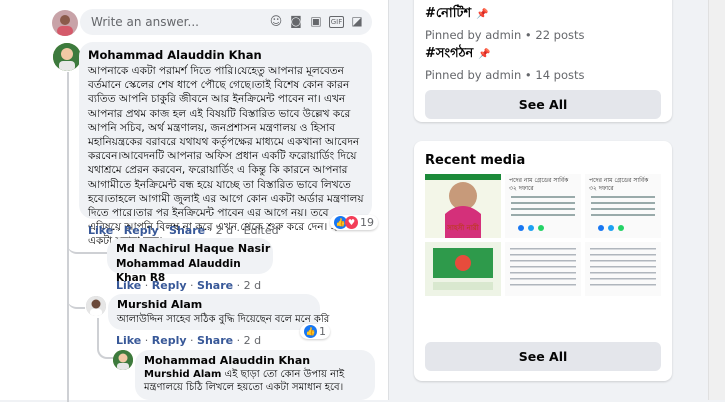  What do you see at coordinates (182, 374) in the screenshot?
I see `mention-link: Murshid Alam` at bounding box center [182, 374].